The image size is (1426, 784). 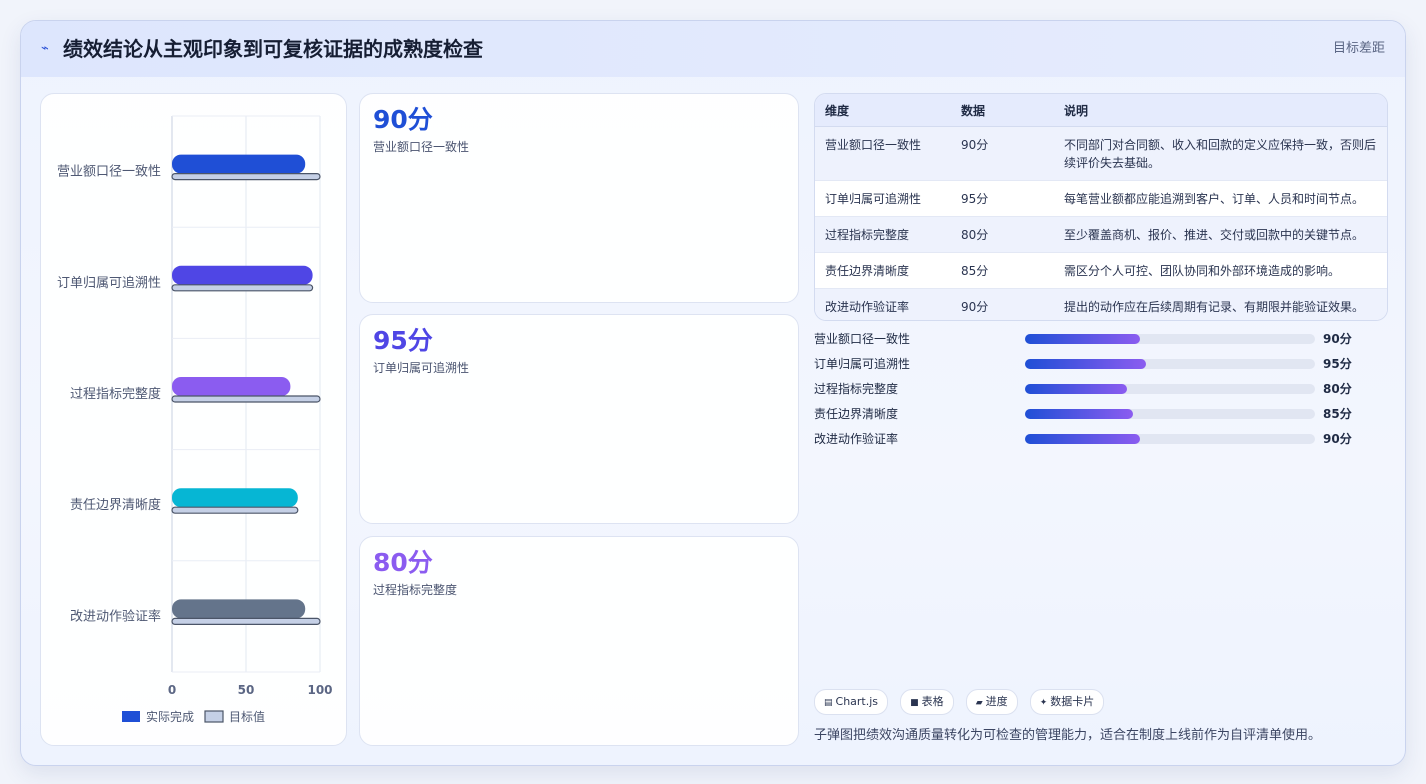 What do you see at coordinates (131, 716) in the screenshot?
I see `legend-swatch-actual` at bounding box center [131, 716].